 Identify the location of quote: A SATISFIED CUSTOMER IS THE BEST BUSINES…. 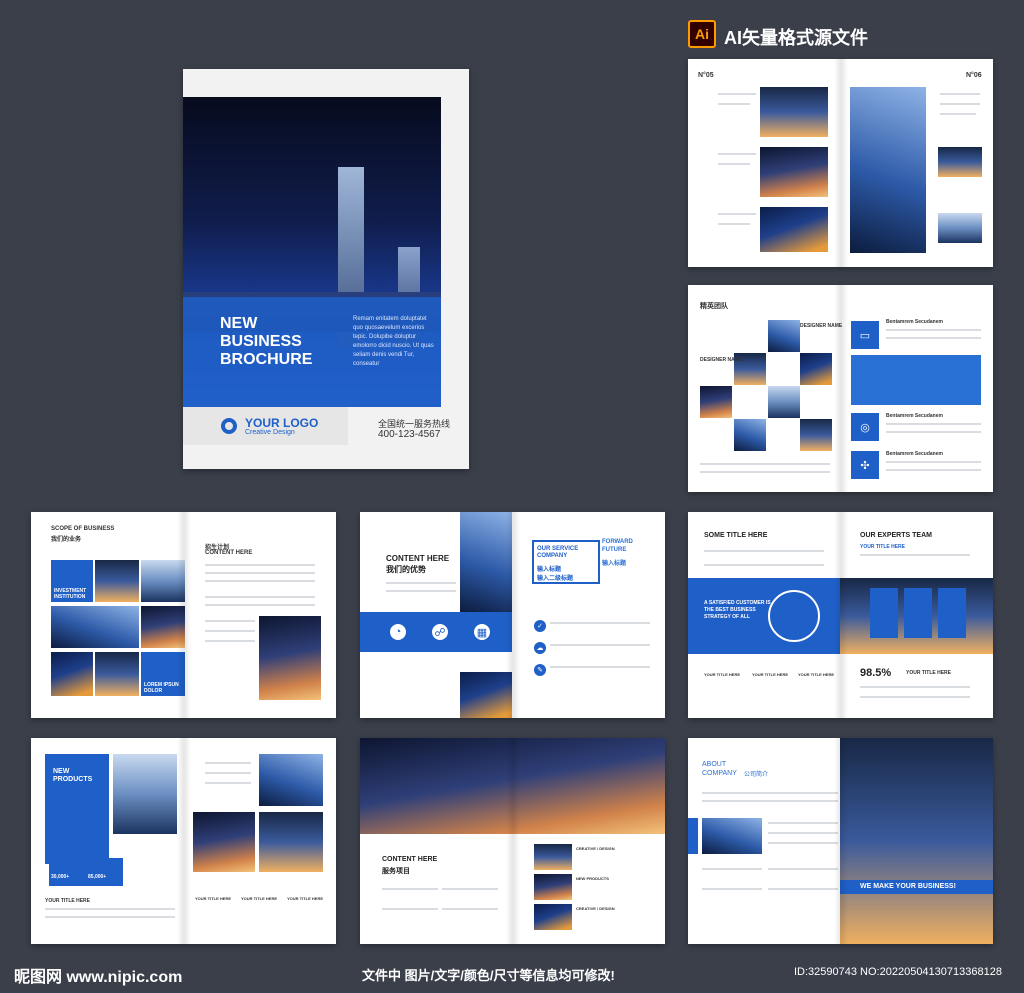
(737, 610).